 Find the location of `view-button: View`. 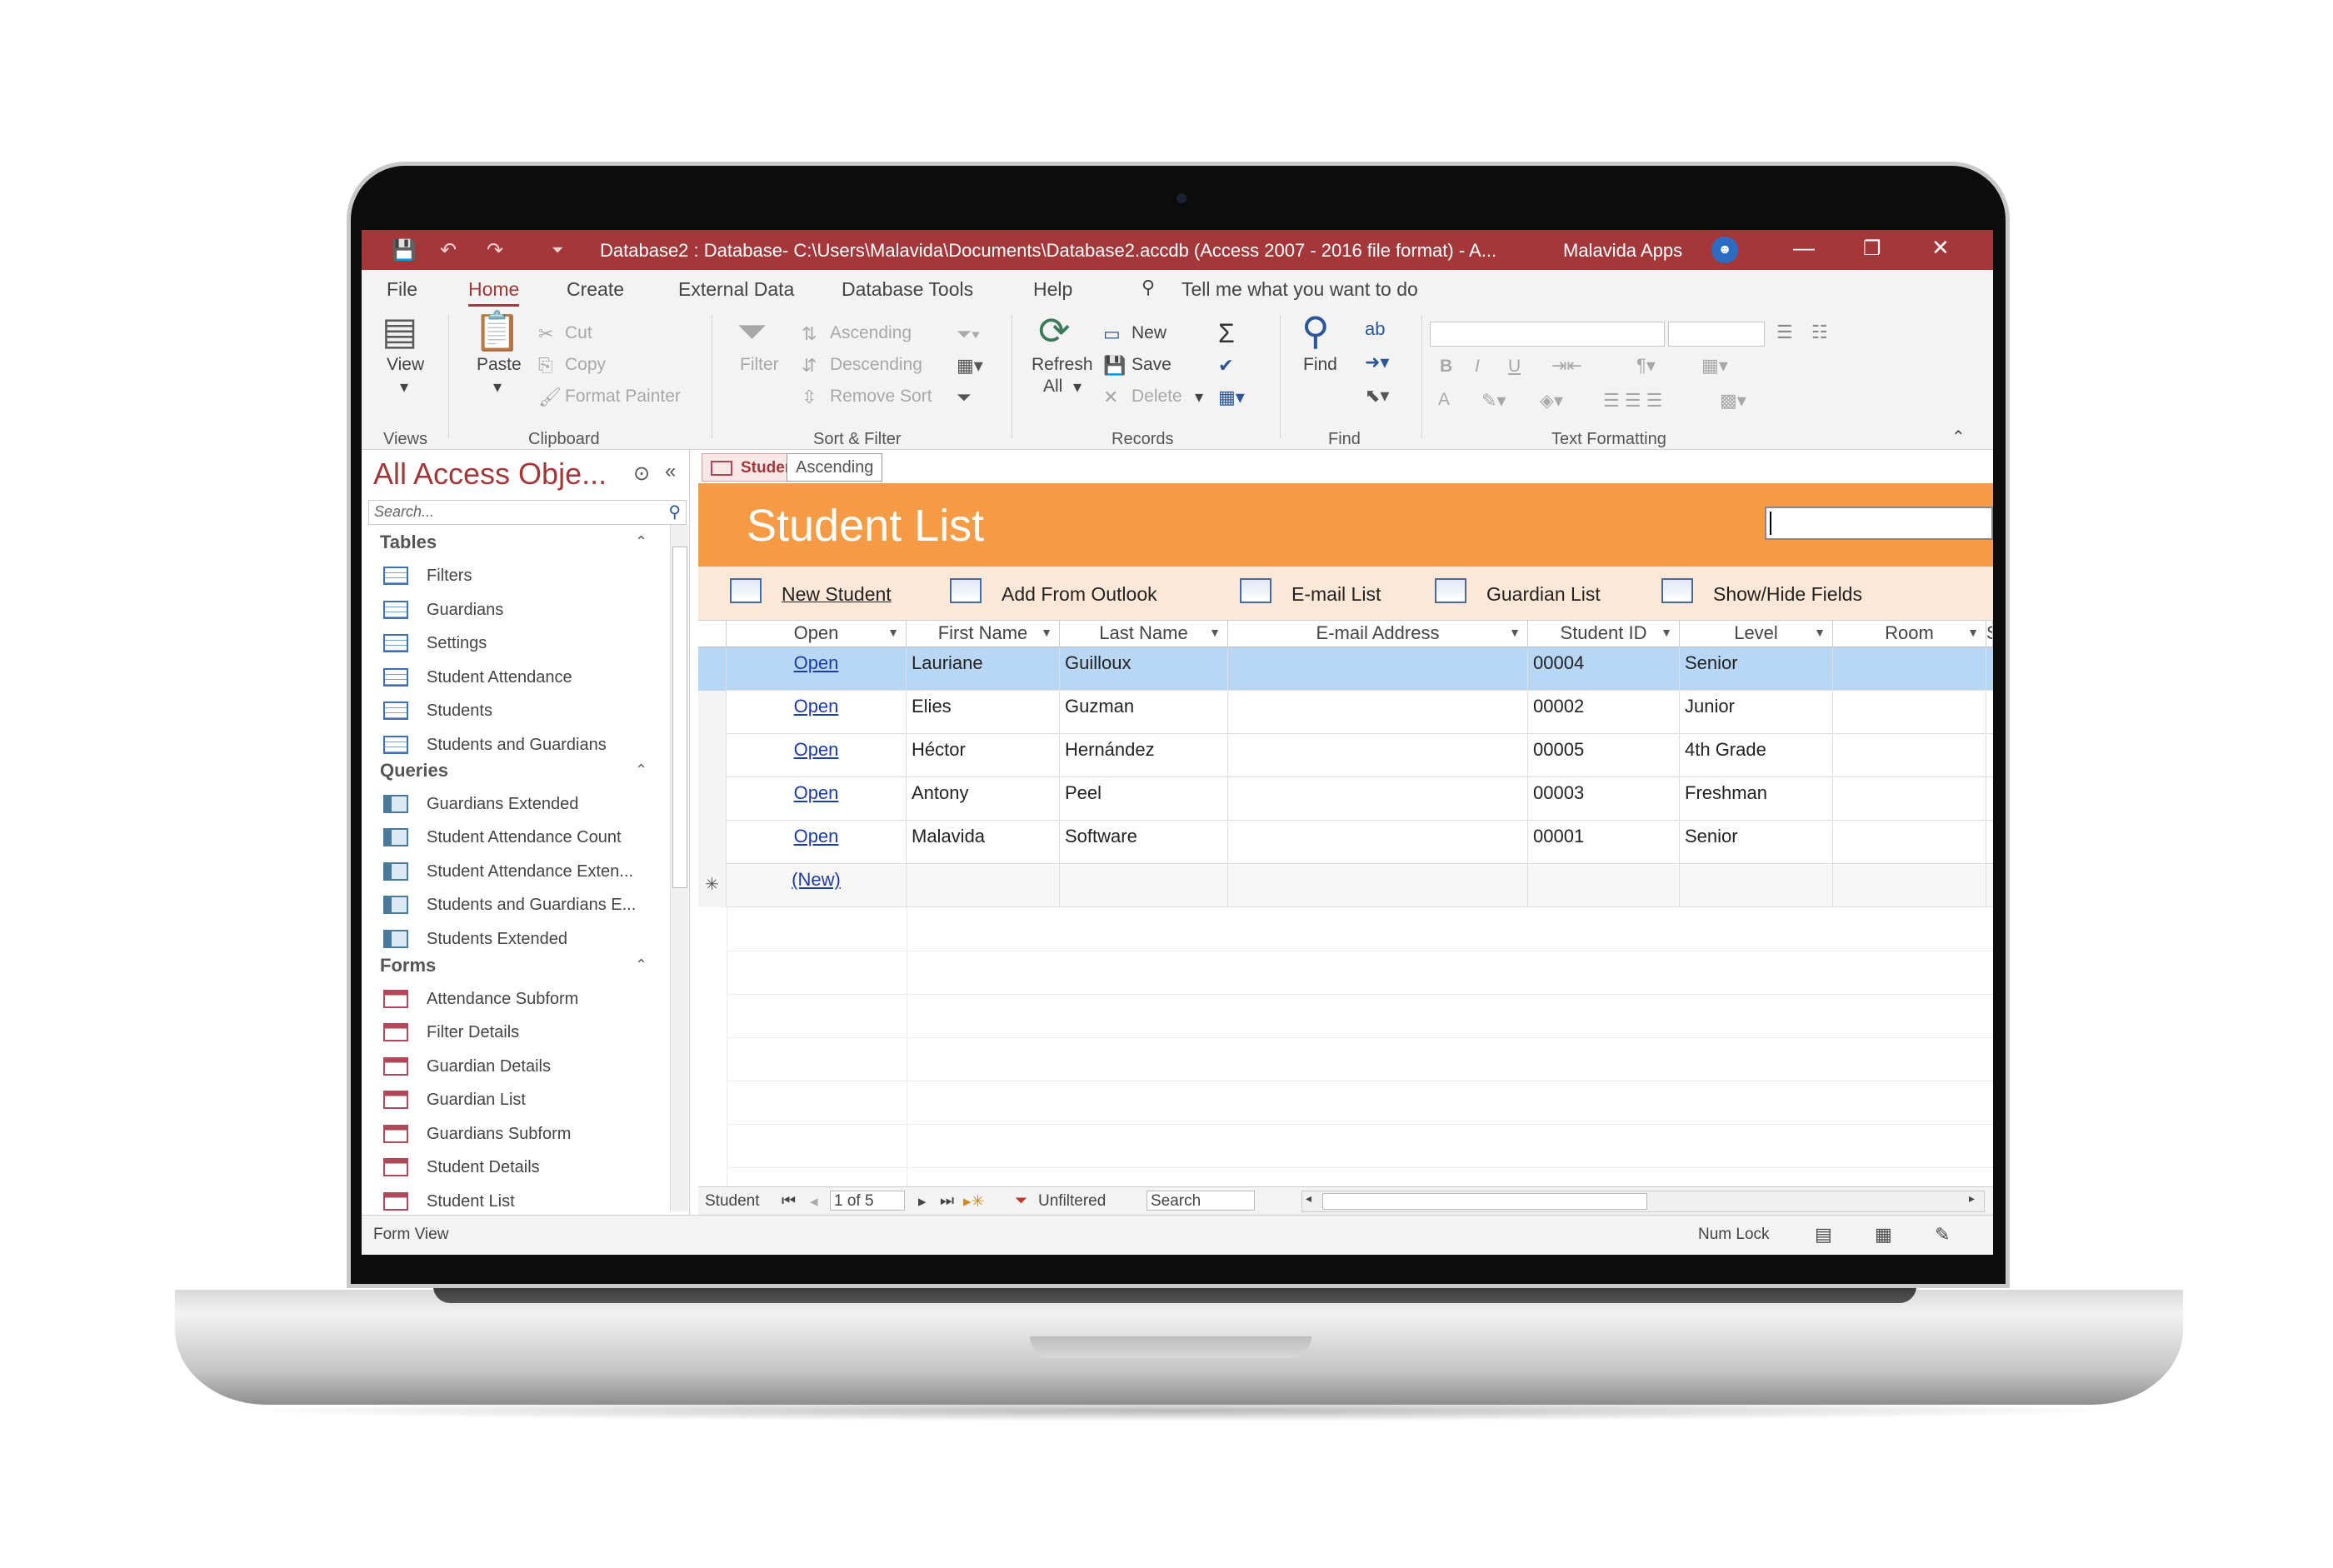

view-button: View is located at coordinates (406, 365).